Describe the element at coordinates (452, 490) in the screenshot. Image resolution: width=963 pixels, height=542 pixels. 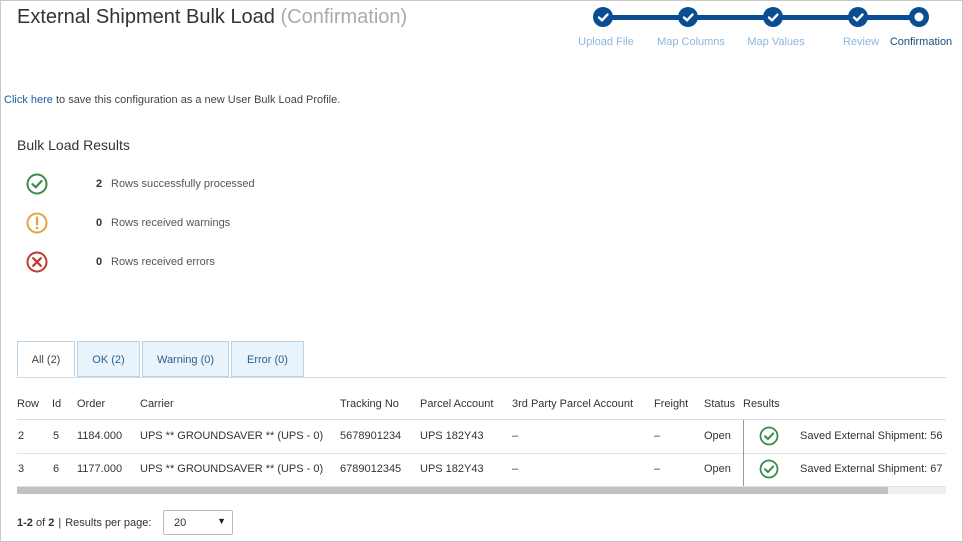
I see `scrollbar-thumb` at that location.